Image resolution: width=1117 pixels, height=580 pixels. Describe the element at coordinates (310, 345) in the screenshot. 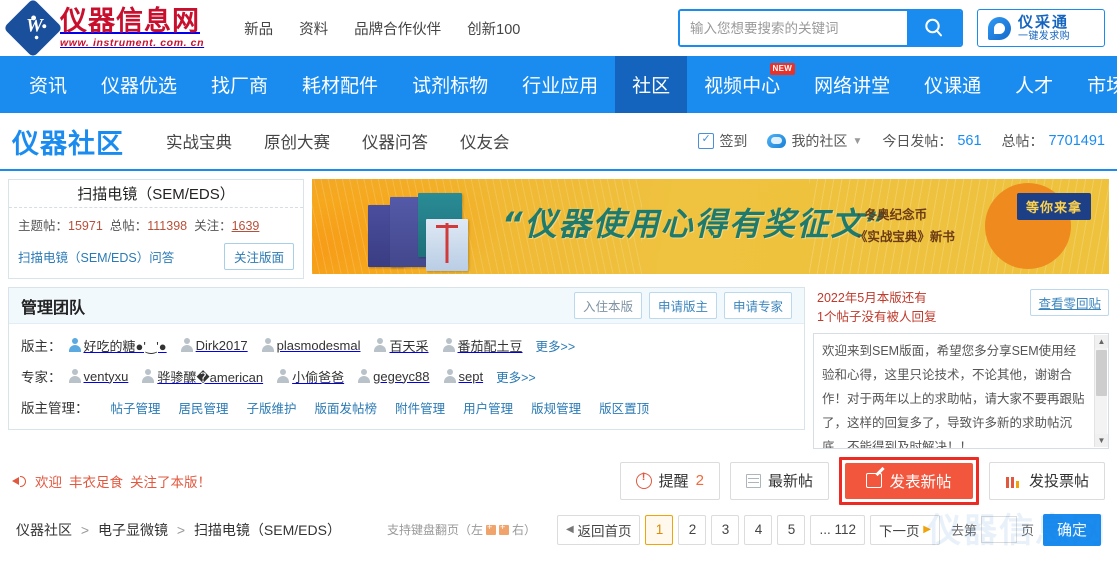

I see `moderator-link: plasmodesmal` at that location.